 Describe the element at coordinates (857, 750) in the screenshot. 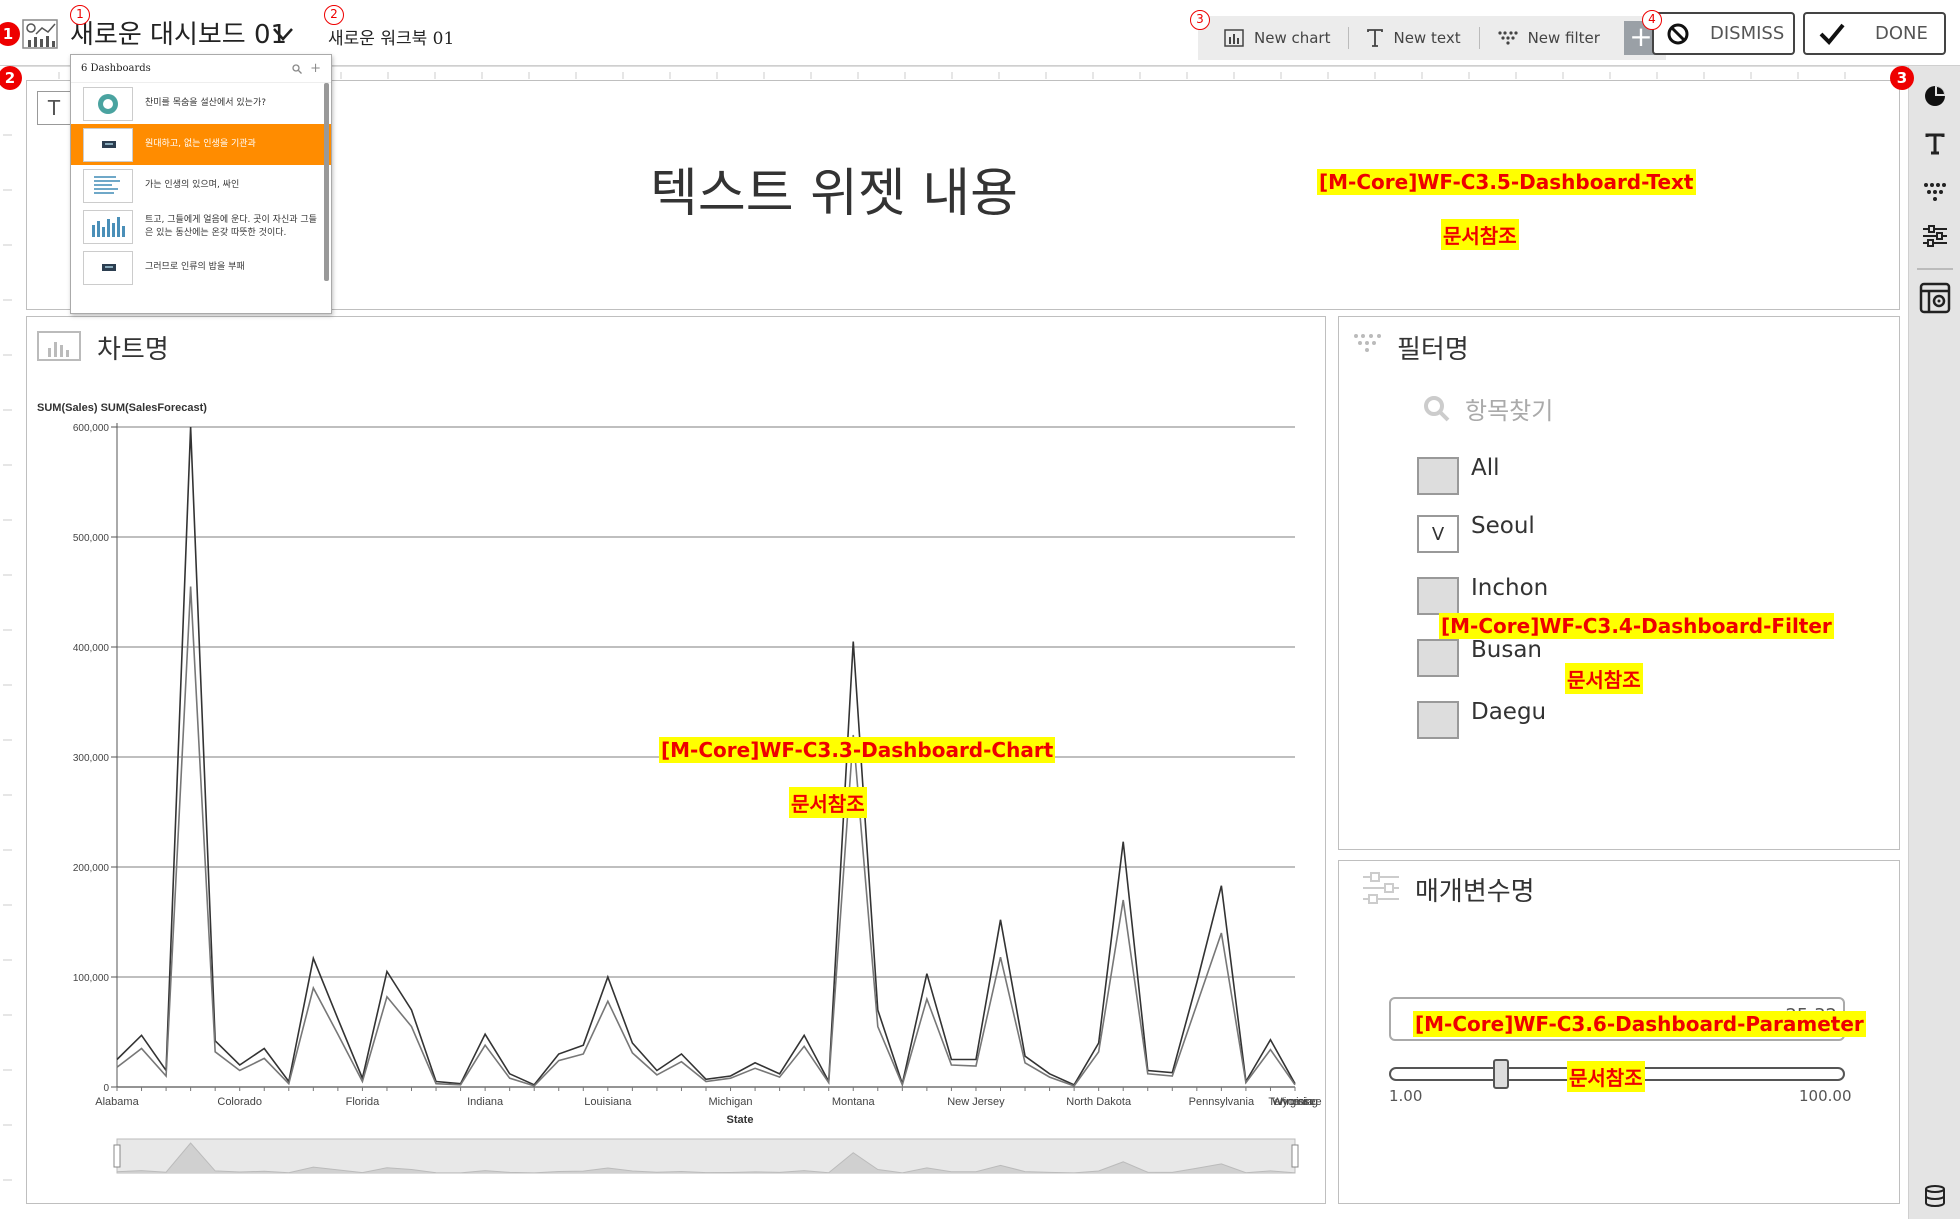

I see `spec-reference-code: [M-Core]WF-C3.3-Dashboard-Chart` at that location.